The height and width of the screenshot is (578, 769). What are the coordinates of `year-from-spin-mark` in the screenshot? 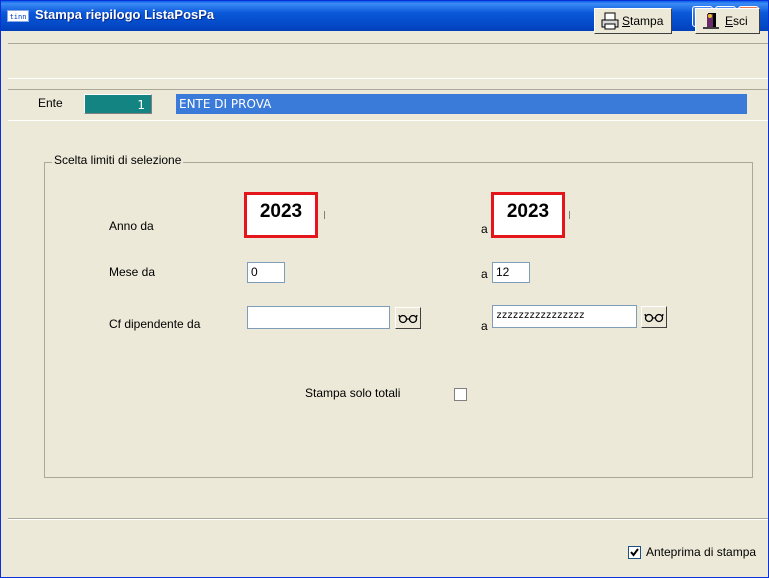 It's located at (324, 215).